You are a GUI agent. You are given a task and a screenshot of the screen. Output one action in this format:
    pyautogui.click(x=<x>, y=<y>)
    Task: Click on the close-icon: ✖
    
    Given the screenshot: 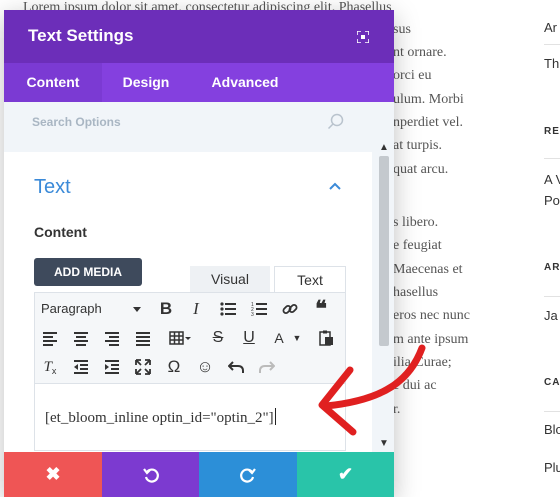 What is the action you would take?
    pyautogui.click(x=53, y=474)
    